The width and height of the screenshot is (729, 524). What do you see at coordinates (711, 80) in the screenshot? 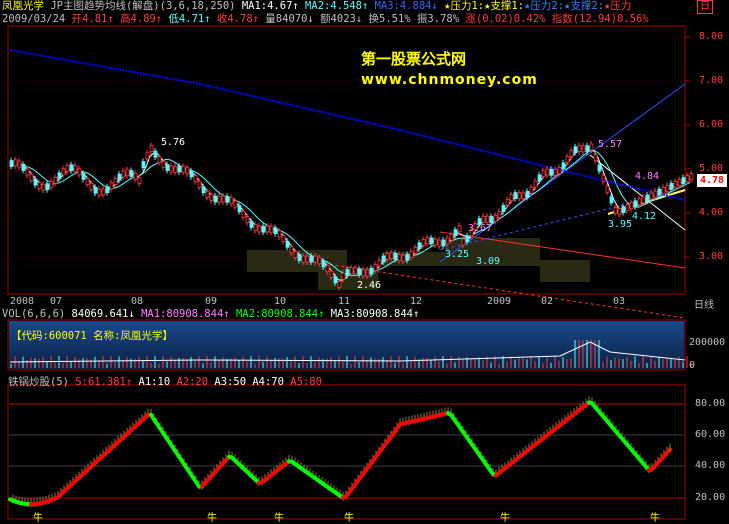
I see `price-tick: 7.00` at bounding box center [711, 80].